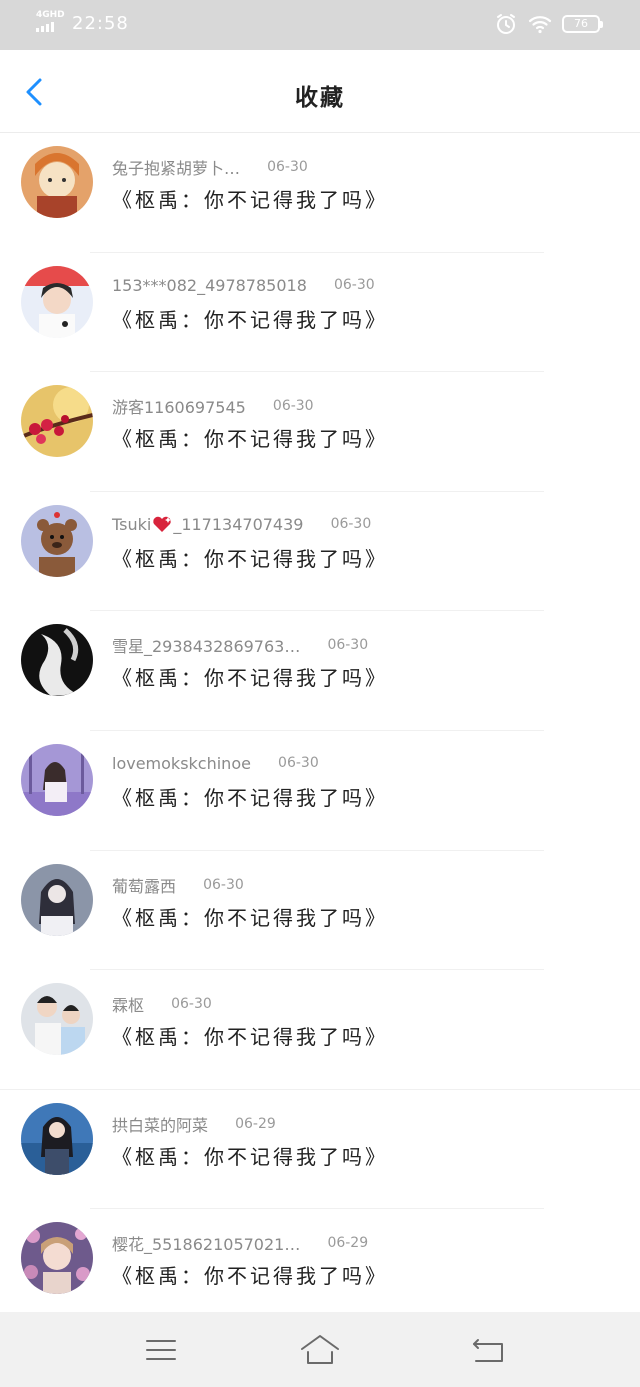  Describe the element at coordinates (488, 1350) in the screenshot. I see `back-icon` at that location.